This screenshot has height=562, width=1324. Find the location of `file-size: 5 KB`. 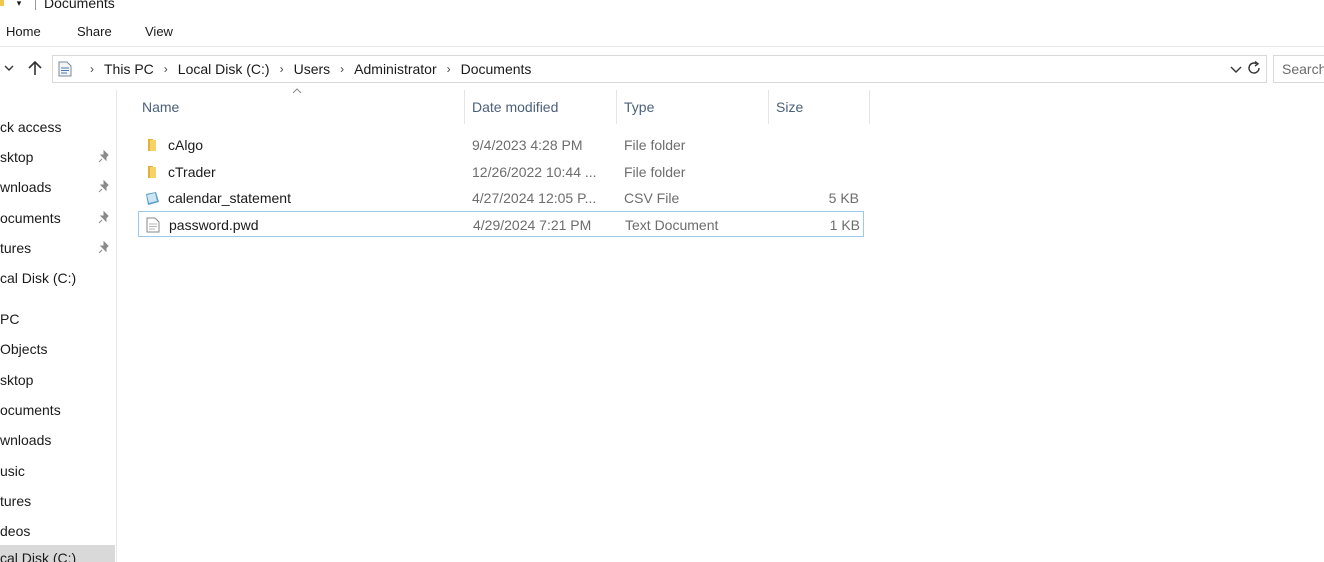

file-size: 5 KB is located at coordinates (843, 198).